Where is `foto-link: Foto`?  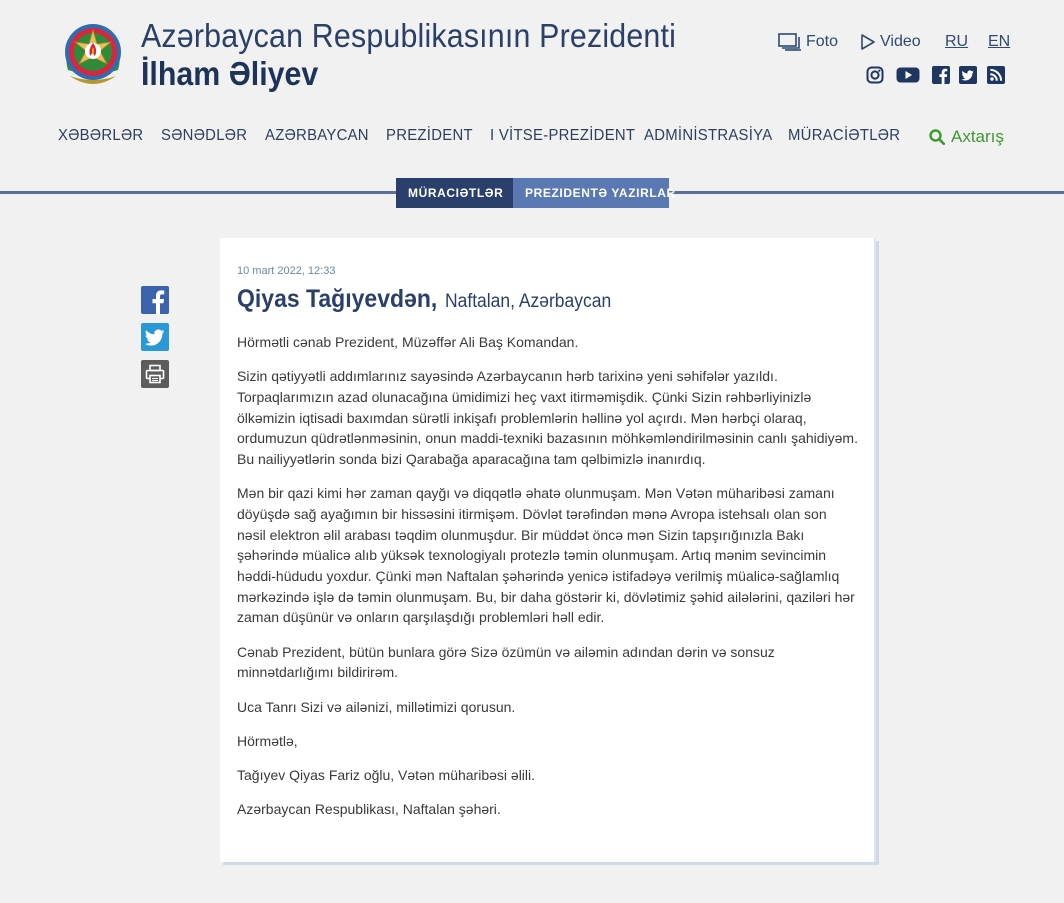
foto-link: Foto is located at coordinates (808, 42).